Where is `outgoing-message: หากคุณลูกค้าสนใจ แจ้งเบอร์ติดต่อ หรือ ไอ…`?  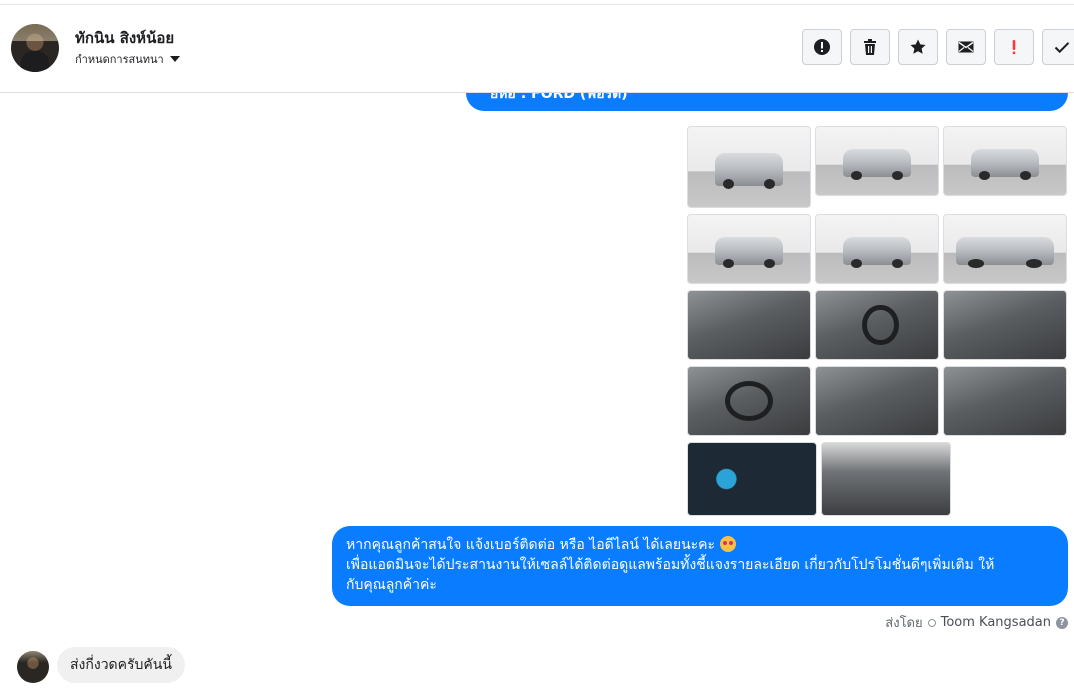 outgoing-message: หากคุณลูกค้าสนใจ แจ้งเบอร์ติดต่อ หรือ ไอ… is located at coordinates (700, 566).